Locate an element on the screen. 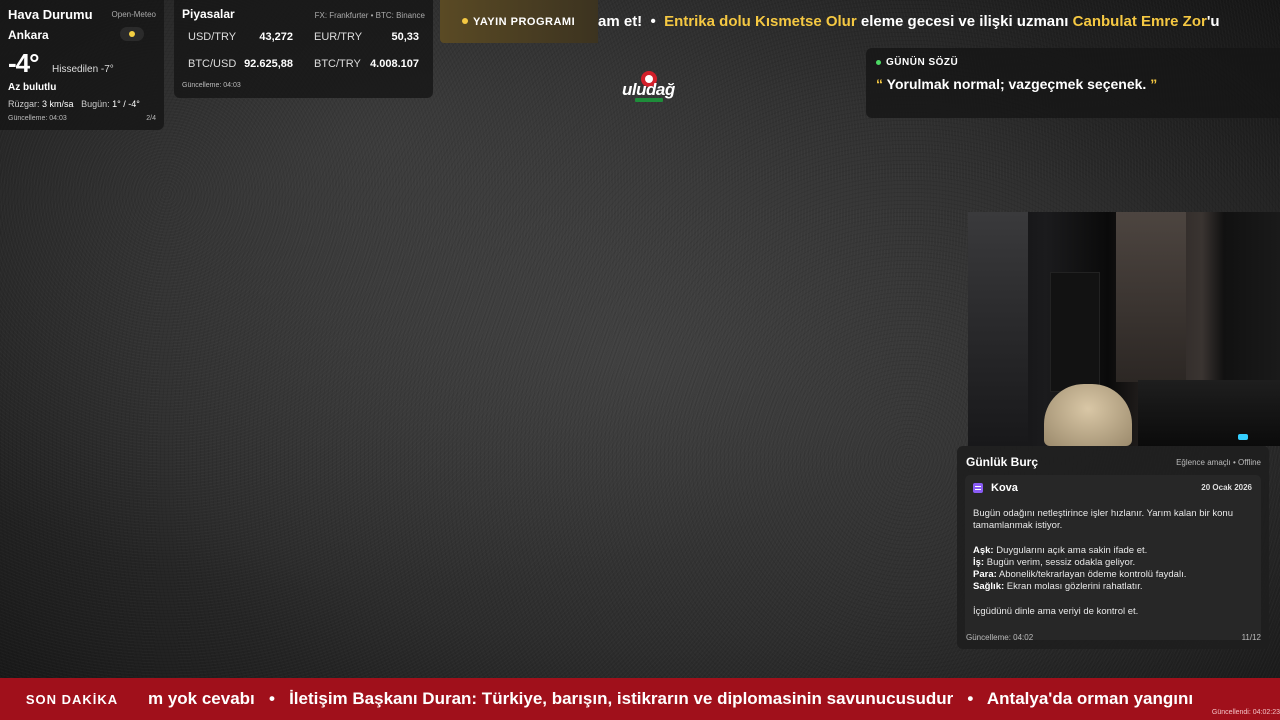 Image resolution: width=1280 pixels, height=720 pixels. ticker-highlight: Canbulat Emre Zor is located at coordinates (1139, 21).